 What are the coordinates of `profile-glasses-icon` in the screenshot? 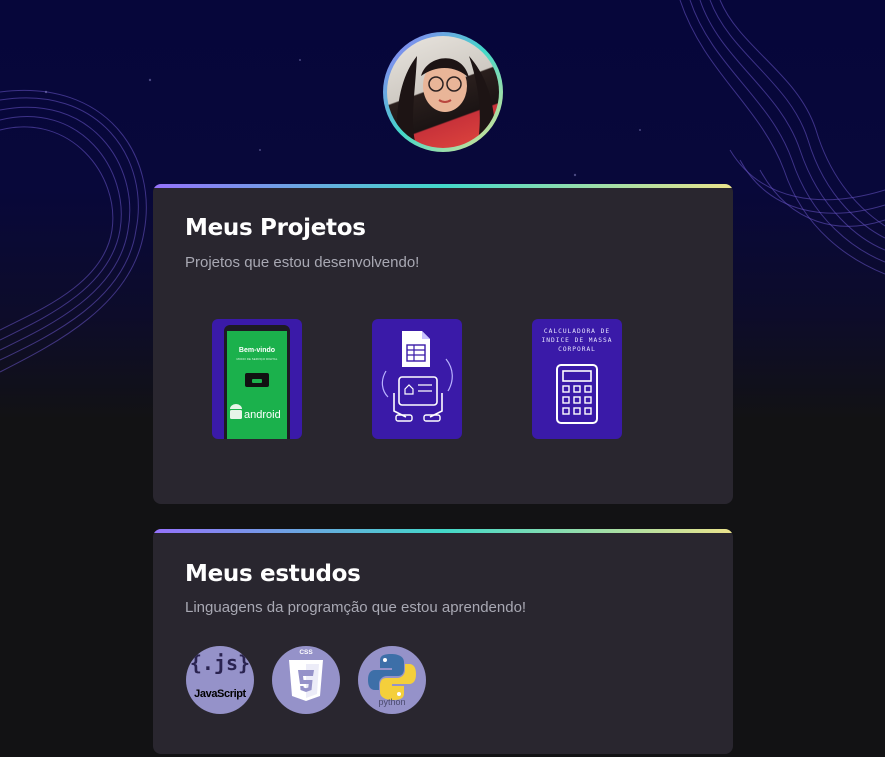 It's located at (446, 102).